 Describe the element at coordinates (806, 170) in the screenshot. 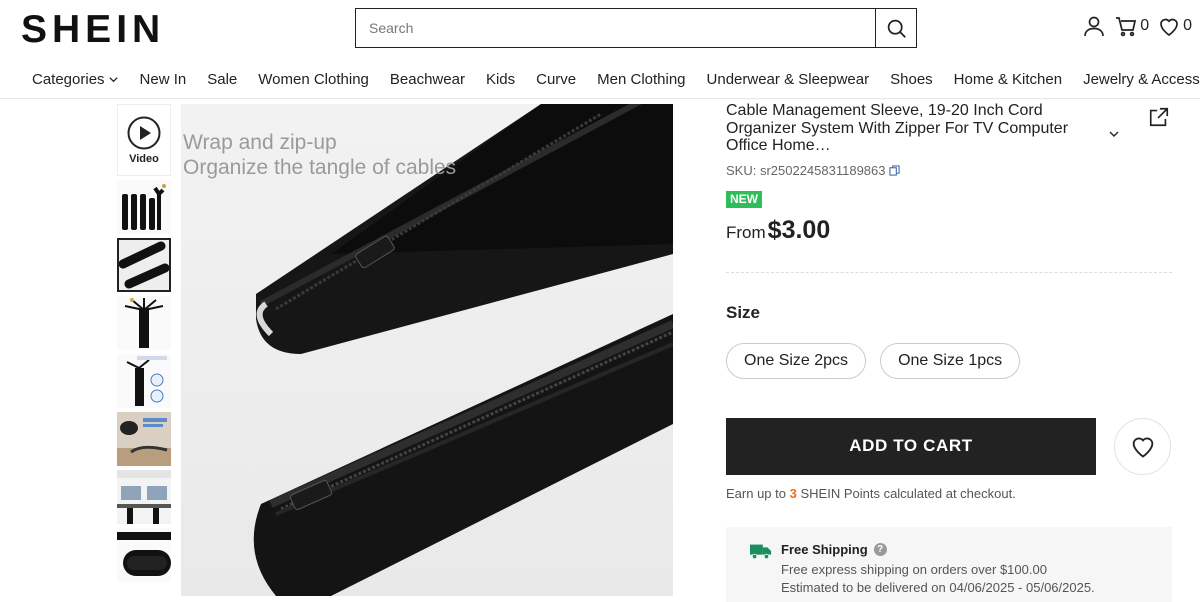

I see `sku-text: SKU: sr2502245831189863` at that location.